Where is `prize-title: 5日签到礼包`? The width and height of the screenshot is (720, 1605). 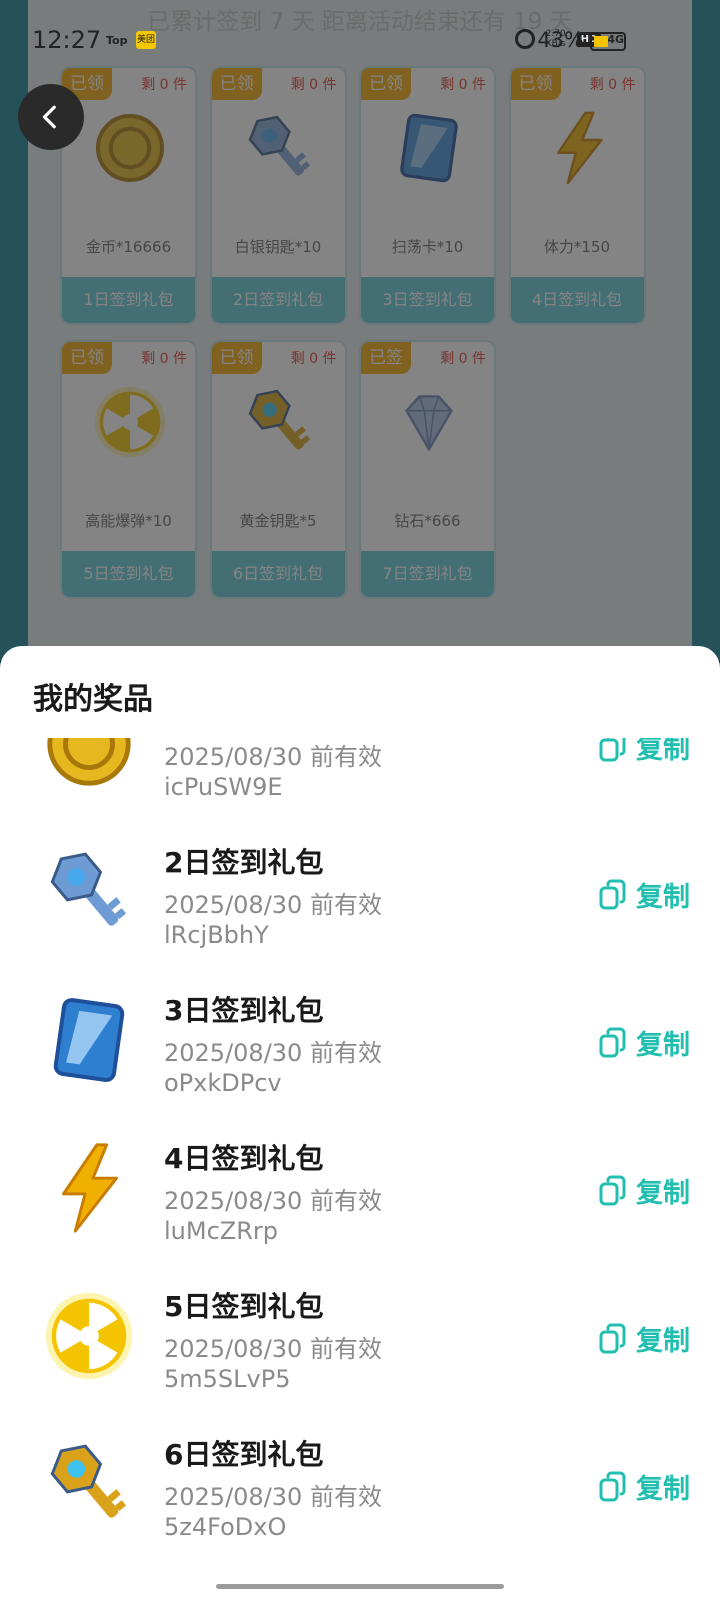 prize-title: 5日签到礼包 is located at coordinates (244, 1306).